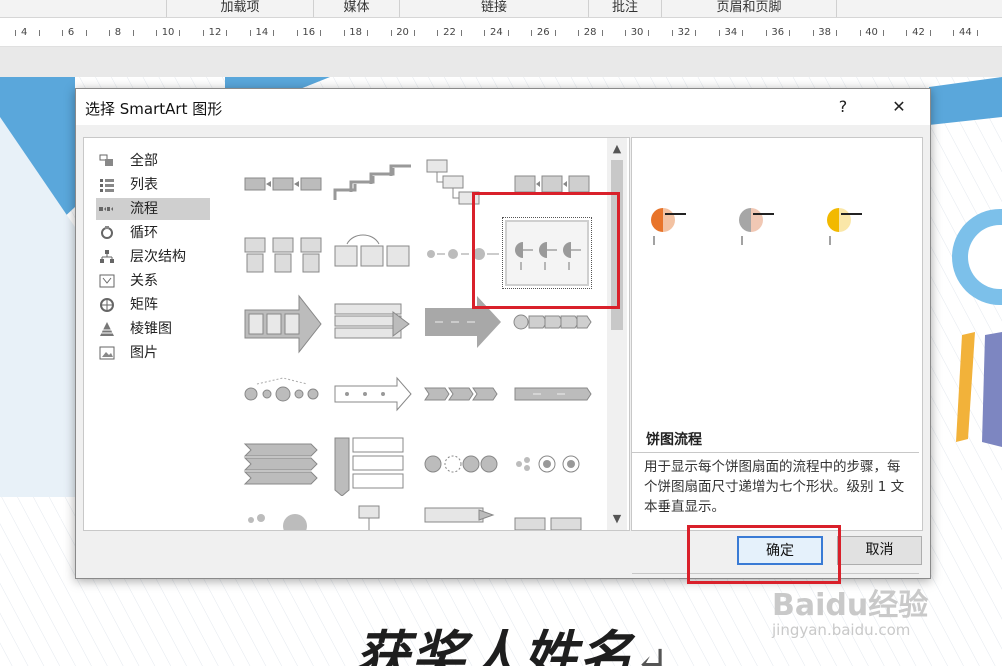 The image size is (1002, 666). Describe the element at coordinates (106, 209) in the screenshot. I see `process-icon` at that location.